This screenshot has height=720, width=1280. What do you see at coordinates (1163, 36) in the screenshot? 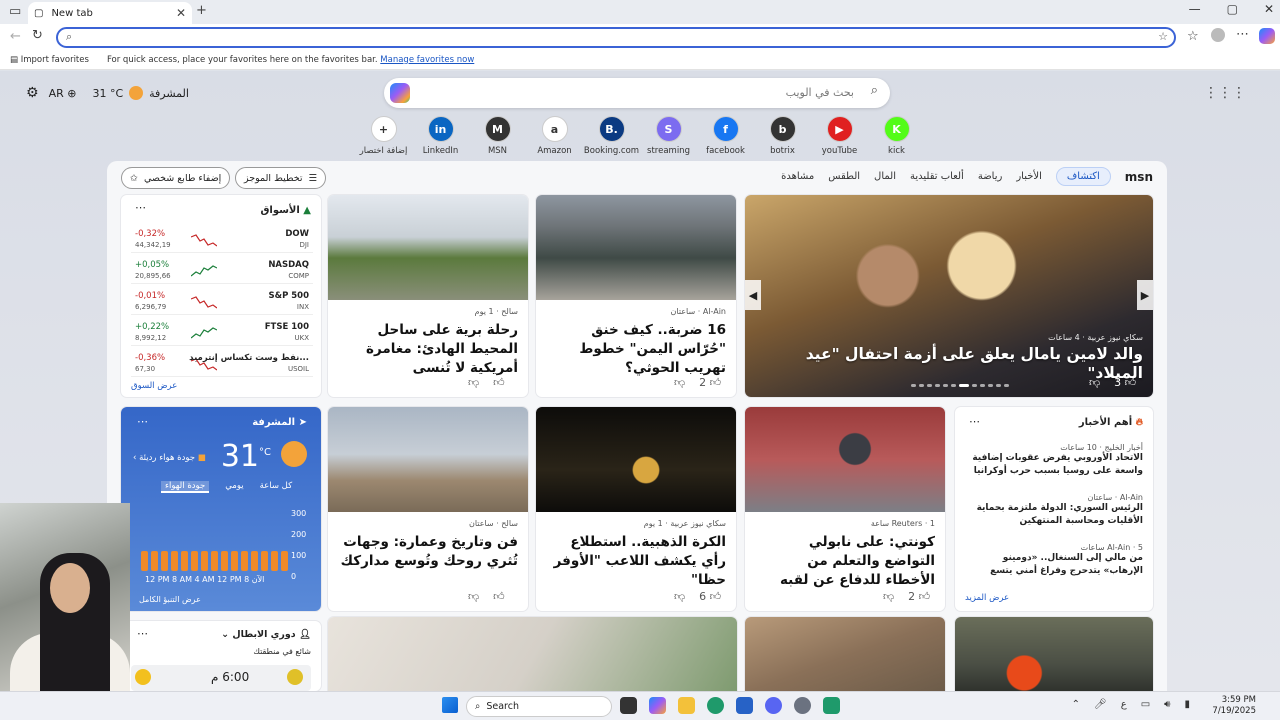
I see `favorite-star-icon: ☆` at bounding box center [1163, 36].